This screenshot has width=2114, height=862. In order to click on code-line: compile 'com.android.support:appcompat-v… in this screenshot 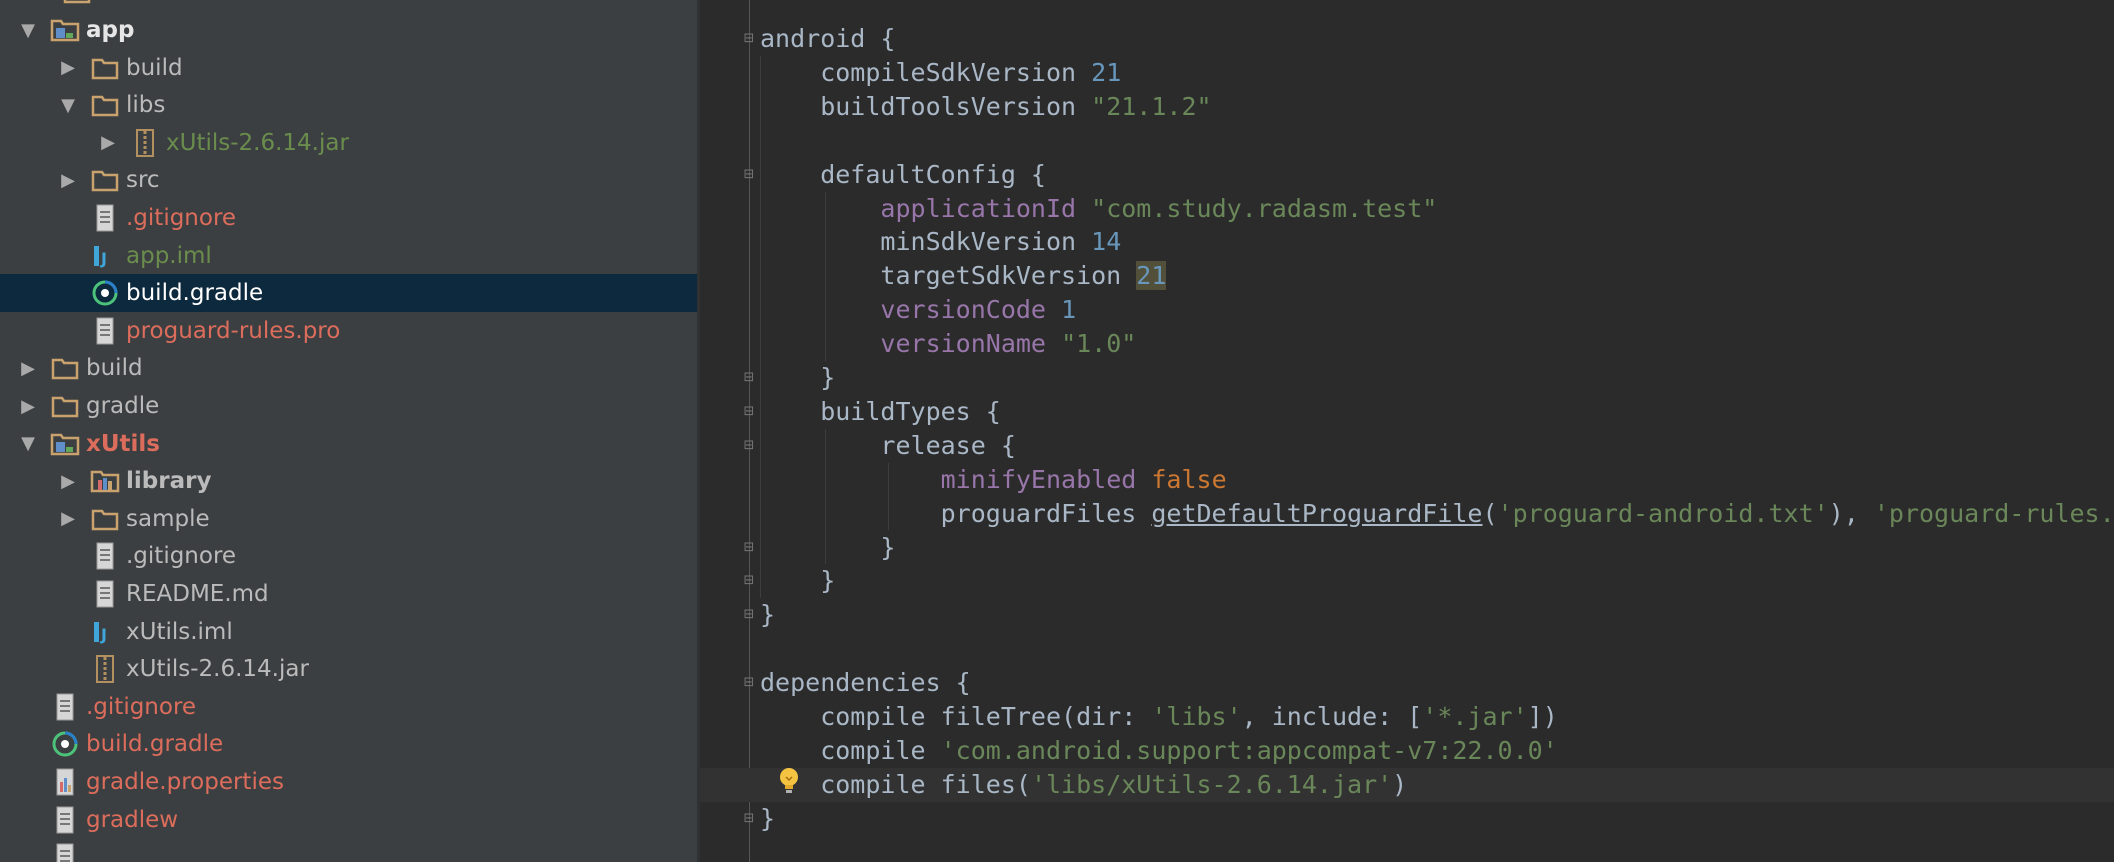, I will do `click(1159, 751)`.